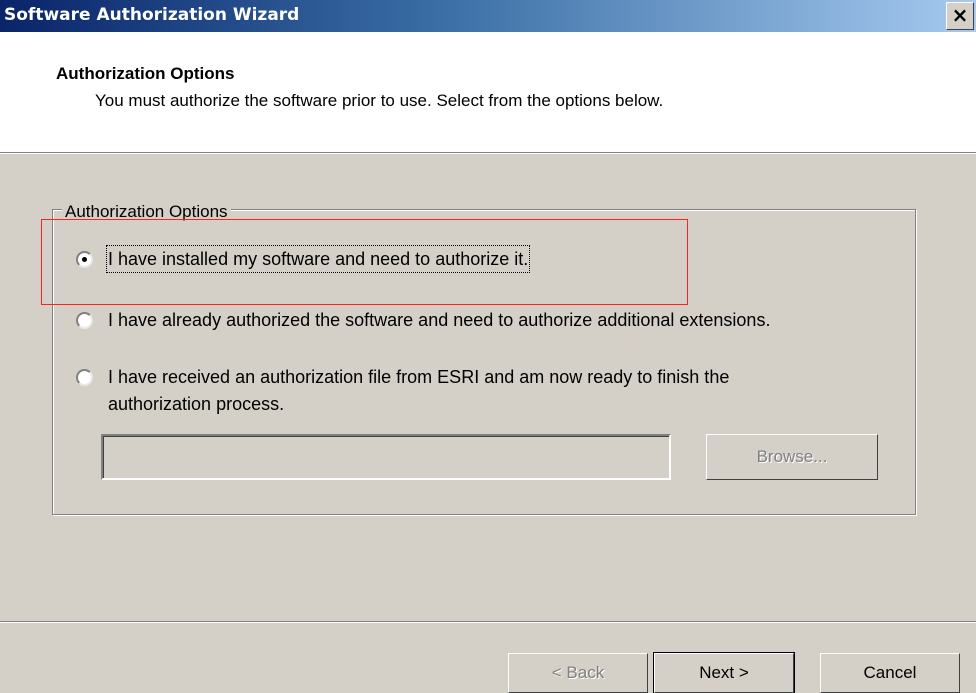 The image size is (976, 693). I want to click on close-button: ×, so click(960, 16).